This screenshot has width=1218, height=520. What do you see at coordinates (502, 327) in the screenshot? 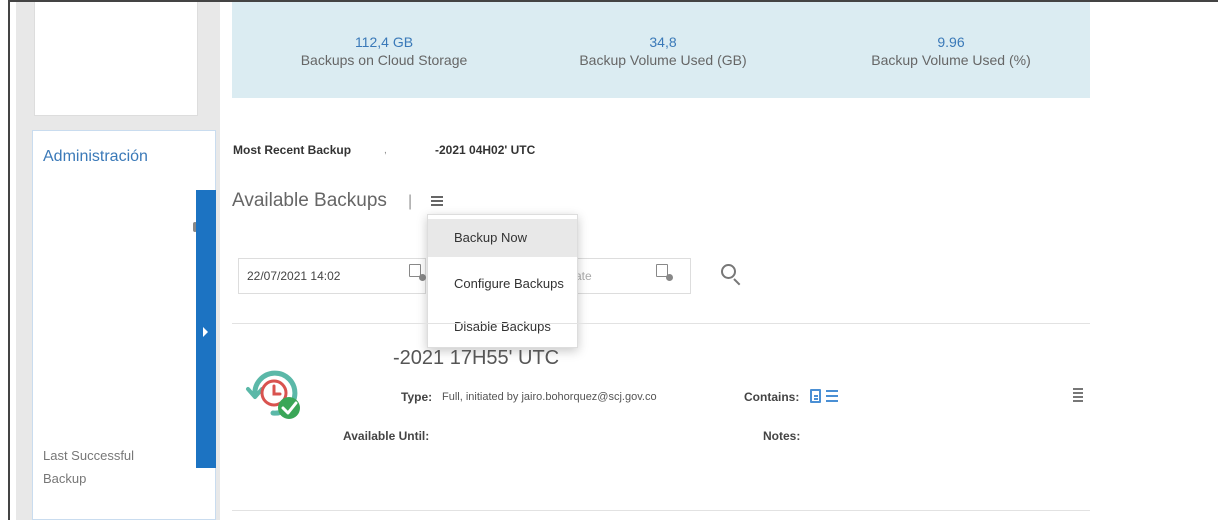
I see `menu-item-disable-backups: Disable Backups` at bounding box center [502, 327].